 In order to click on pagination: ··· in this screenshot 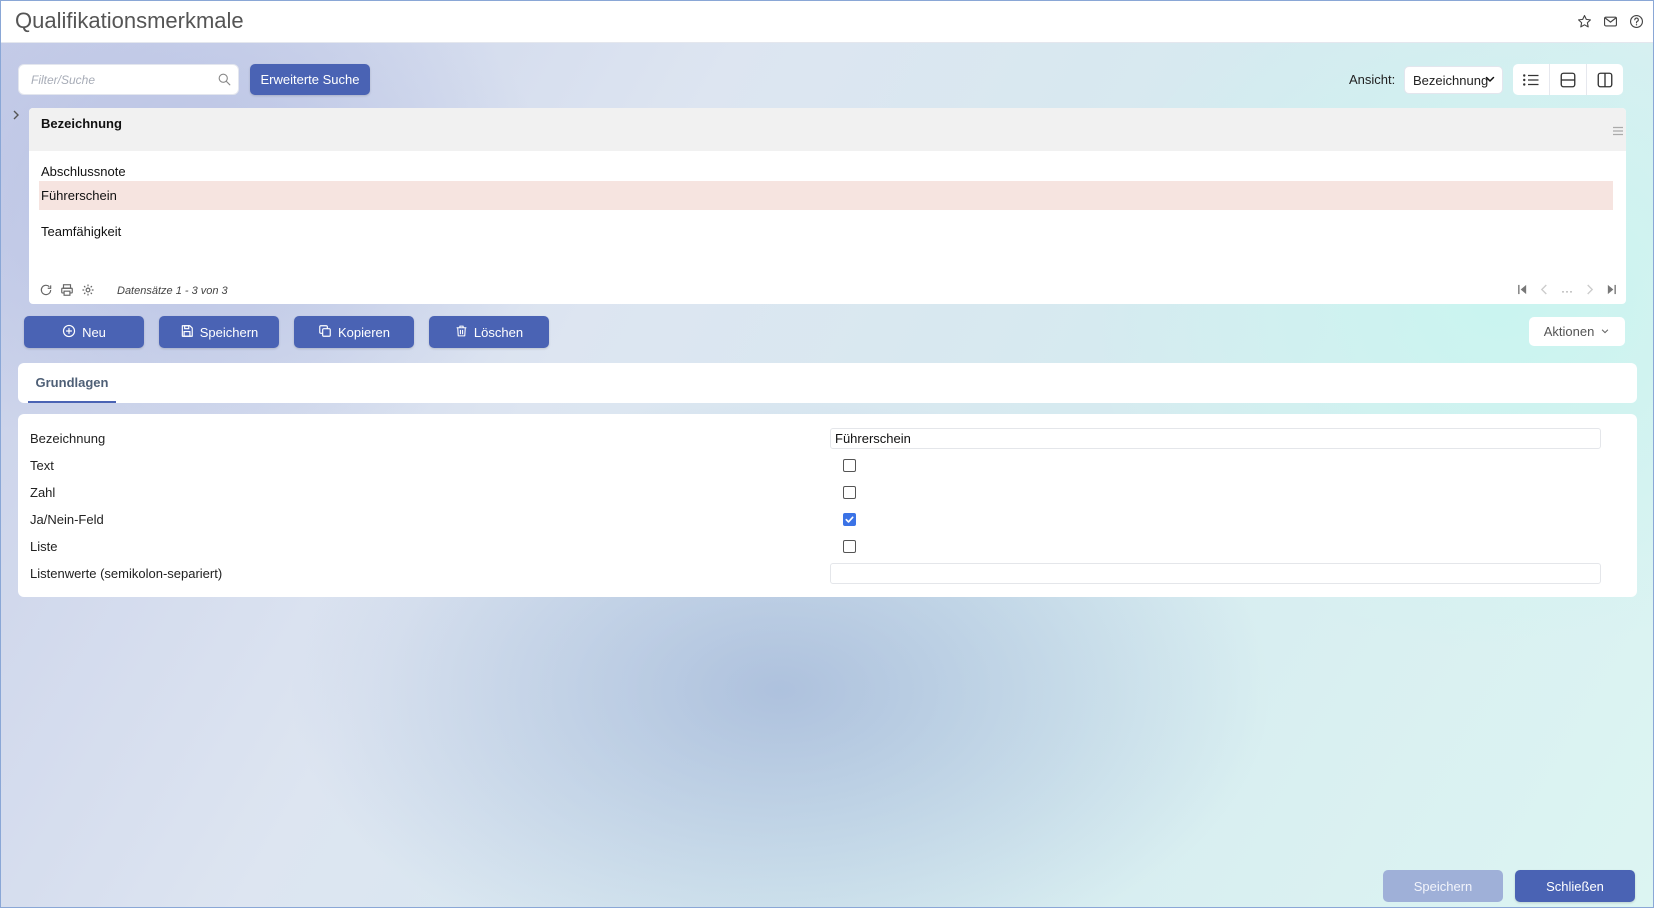, I will do `click(1567, 290)`.